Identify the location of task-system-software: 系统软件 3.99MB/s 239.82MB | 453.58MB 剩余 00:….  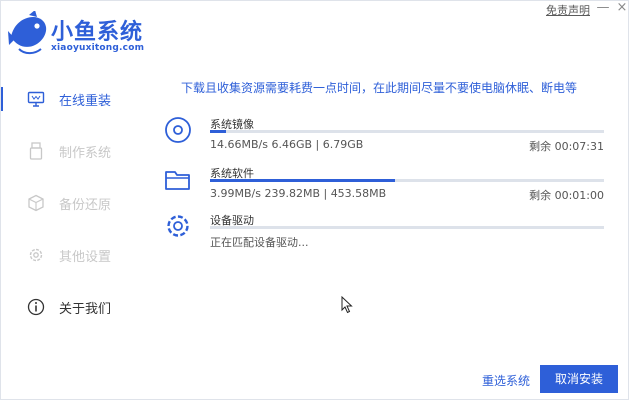
(386, 190).